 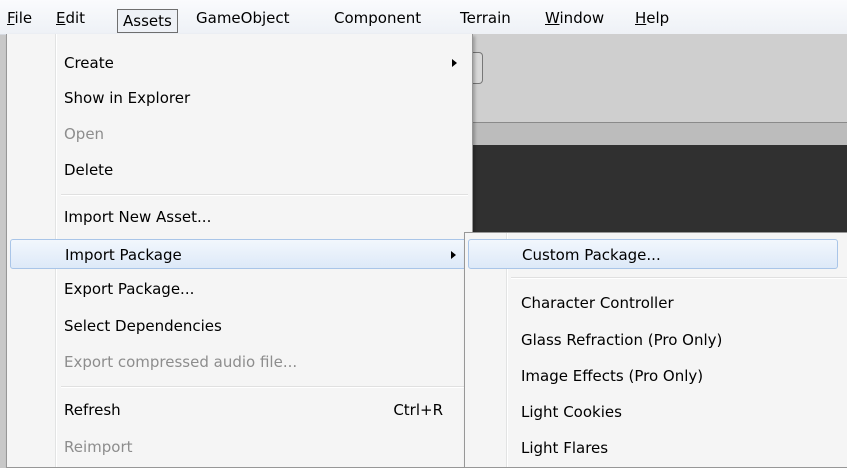 What do you see at coordinates (84, 134) in the screenshot?
I see `menu-item-open: Open` at bounding box center [84, 134].